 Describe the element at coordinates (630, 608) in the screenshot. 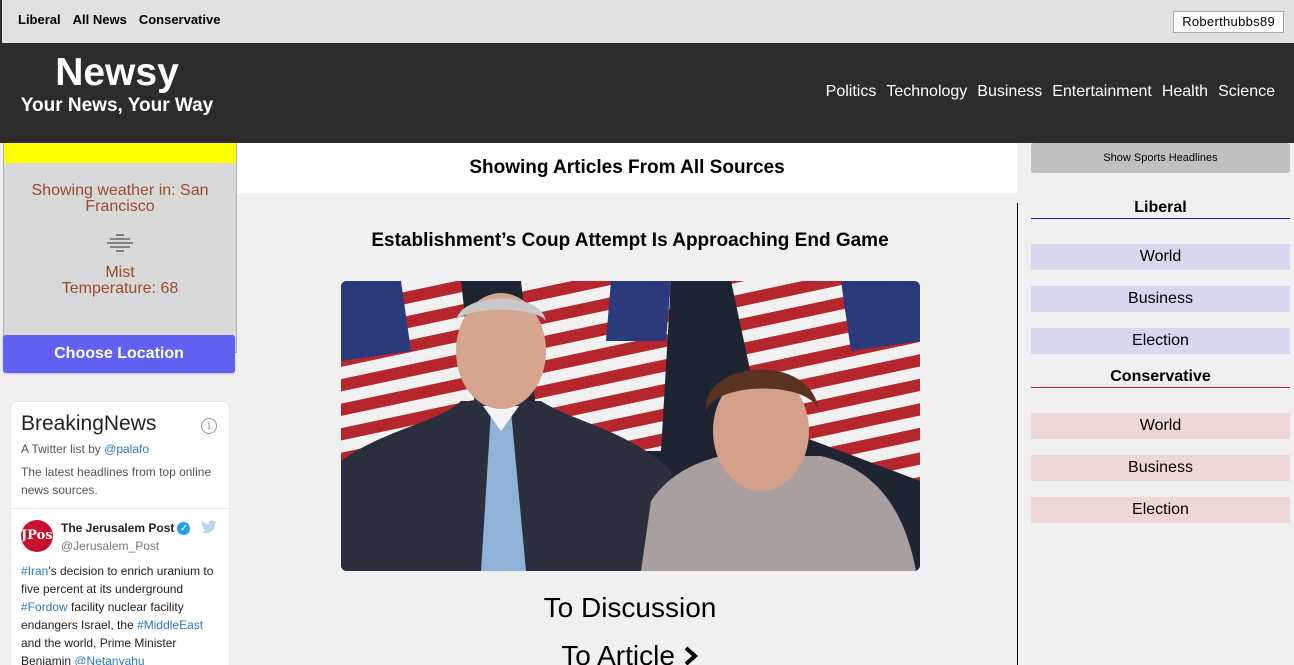

I see `to-discussion-link: To Discussion` at that location.